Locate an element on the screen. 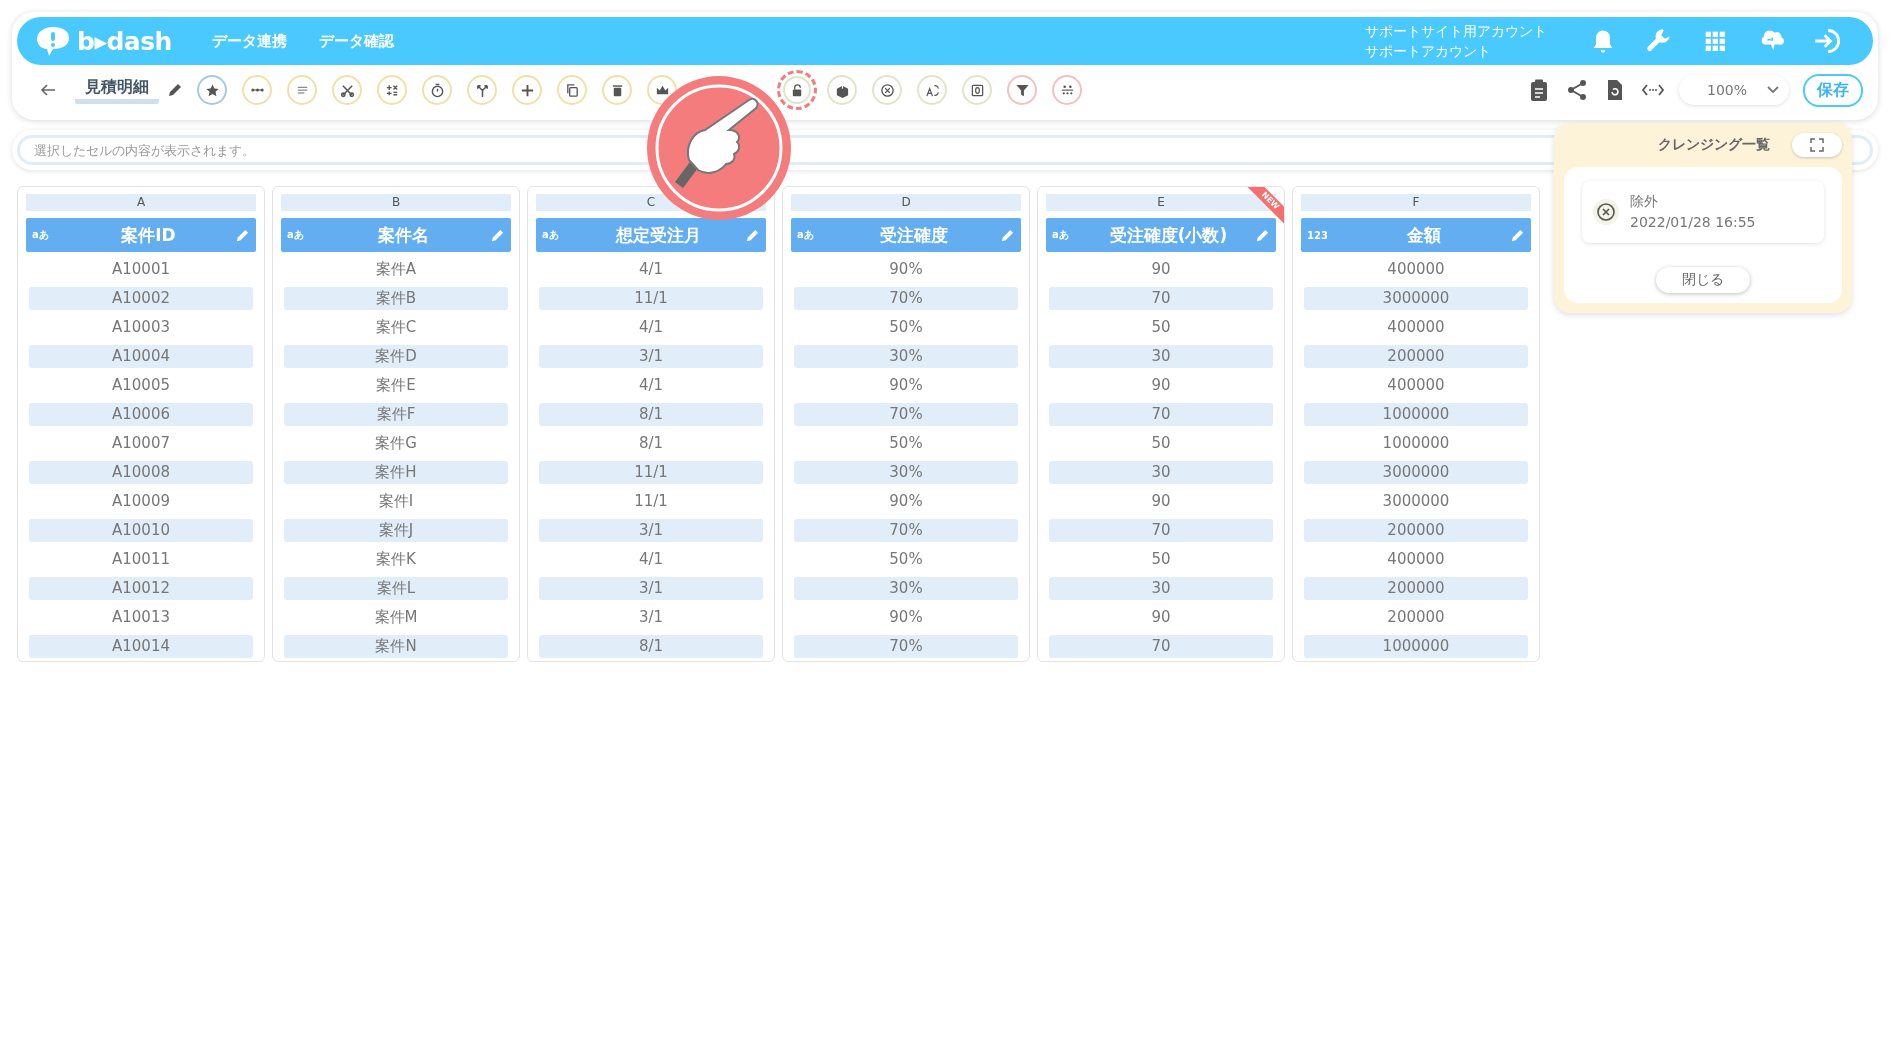 This screenshot has width=1890, height=1063. translate-tool-button is located at coordinates (932, 90).